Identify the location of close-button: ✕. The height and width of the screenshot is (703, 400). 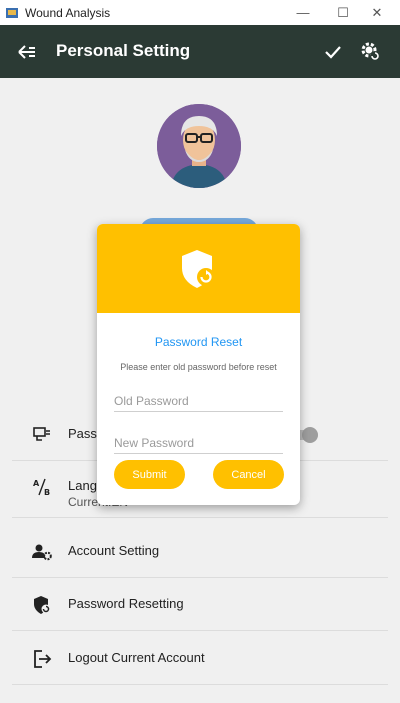
(377, 12).